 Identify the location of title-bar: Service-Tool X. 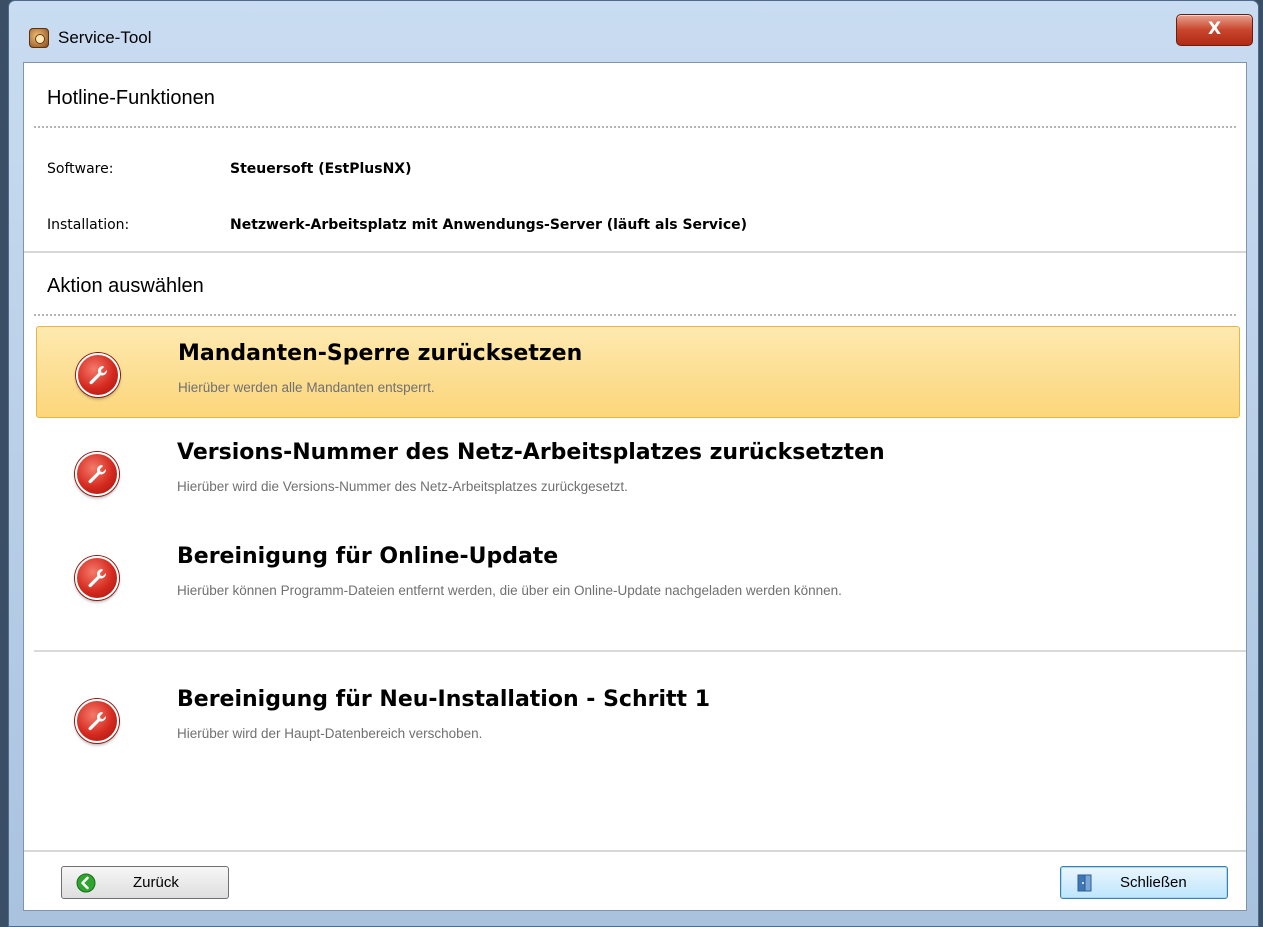
(633, 31).